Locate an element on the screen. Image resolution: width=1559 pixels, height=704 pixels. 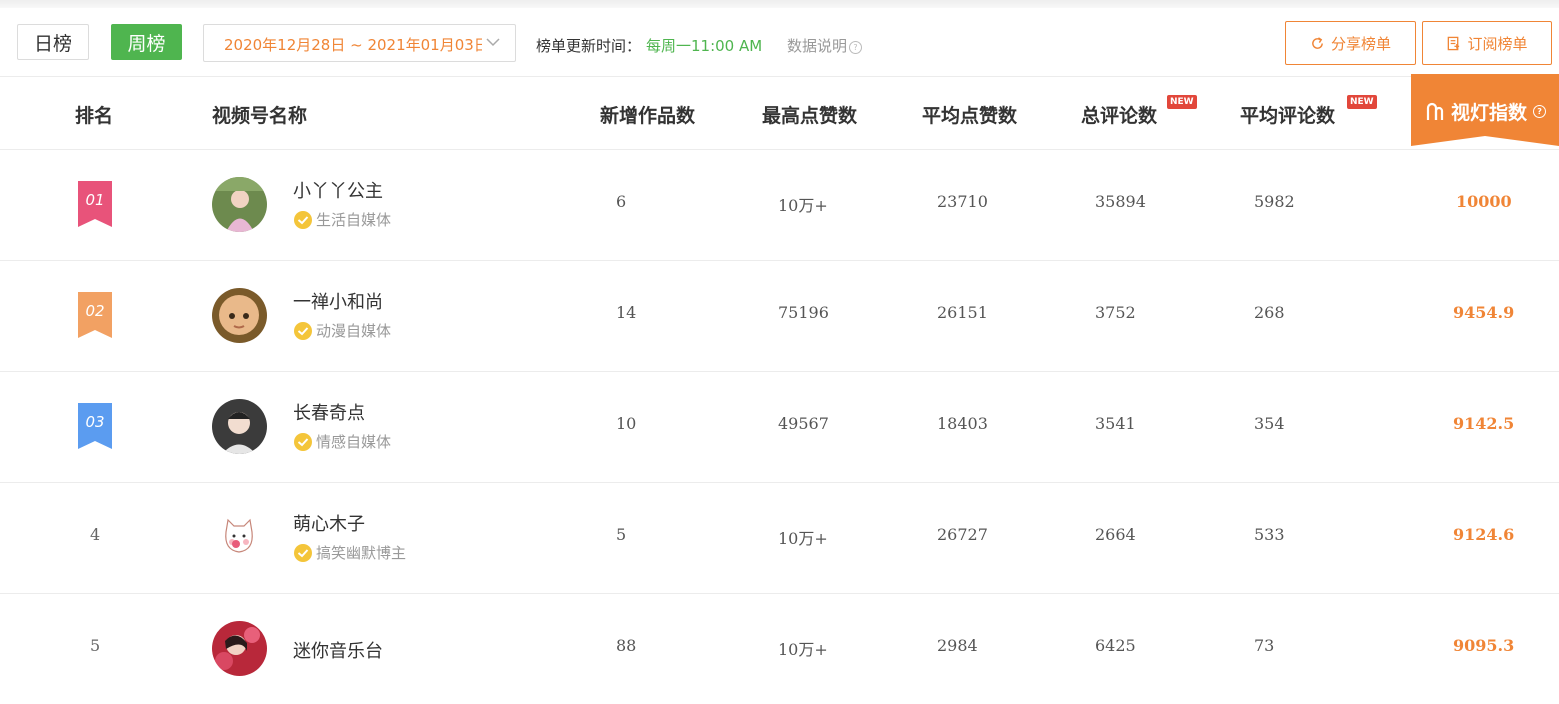
header-max-likes: 最高点赞数 is located at coordinates (809, 114).